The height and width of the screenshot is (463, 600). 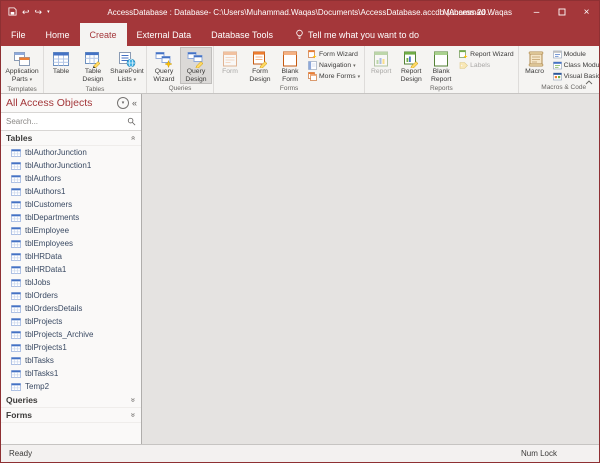 I want to click on table-item: tblEmployees, so click(x=71, y=243).